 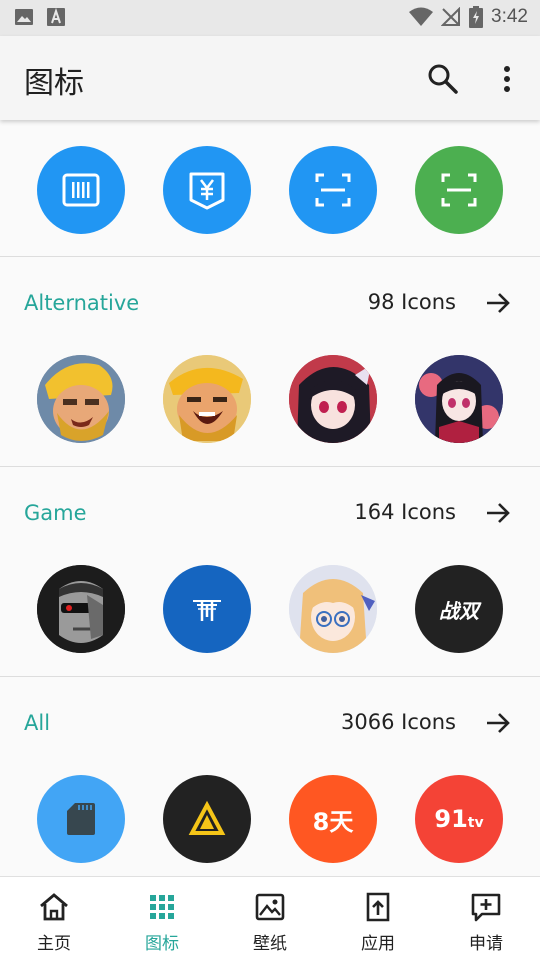 I want to click on zhanshuang-game-icon: 战双, so click(x=459, y=609).